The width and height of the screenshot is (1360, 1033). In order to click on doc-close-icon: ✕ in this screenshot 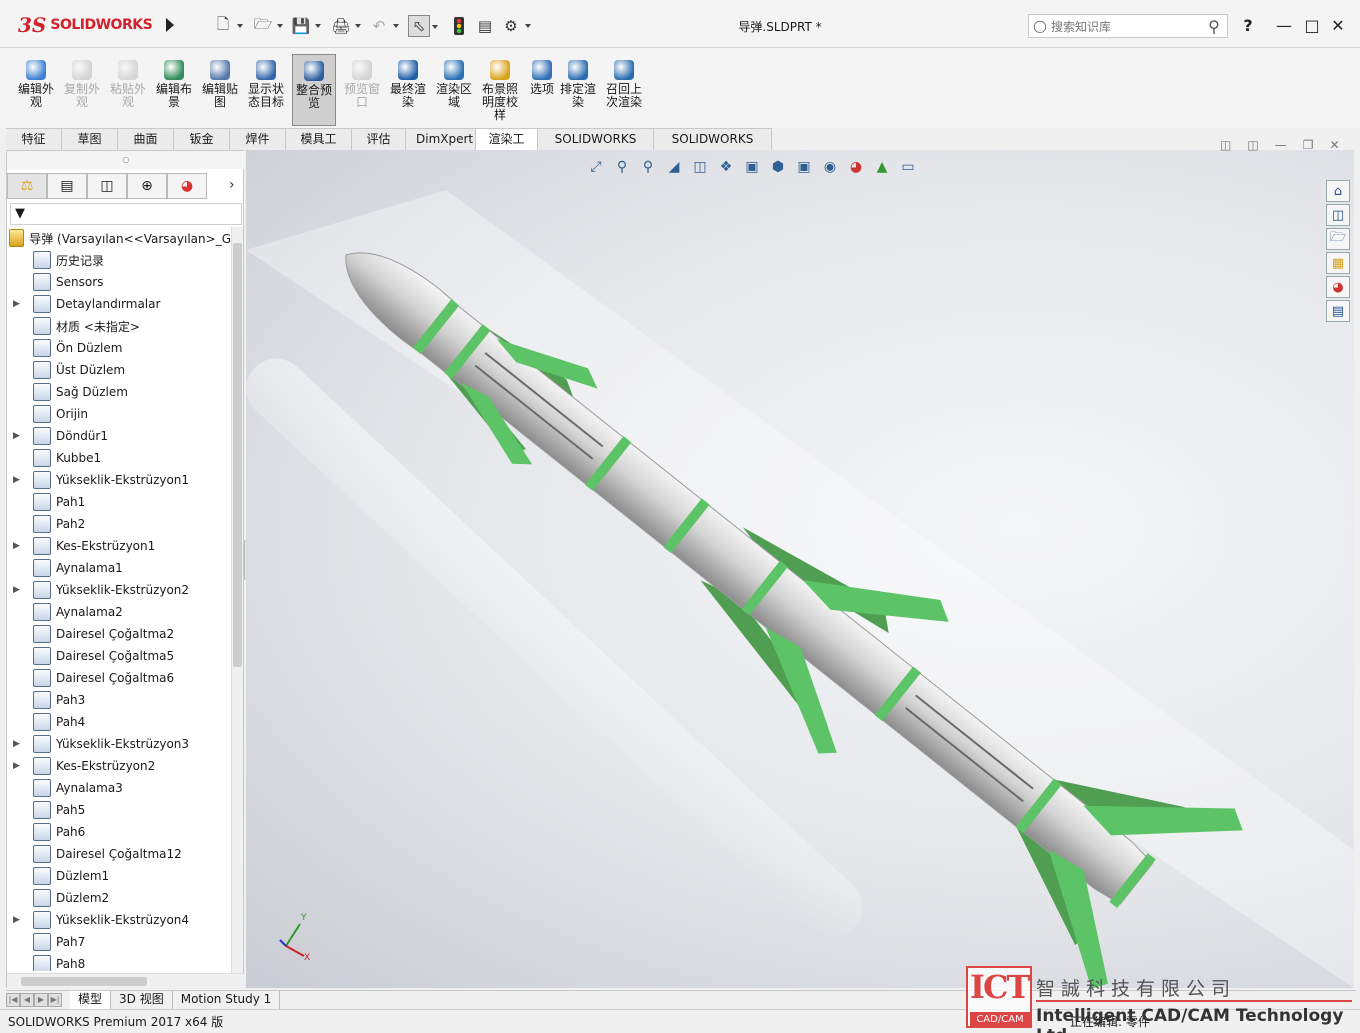, I will do `click(1334, 145)`.